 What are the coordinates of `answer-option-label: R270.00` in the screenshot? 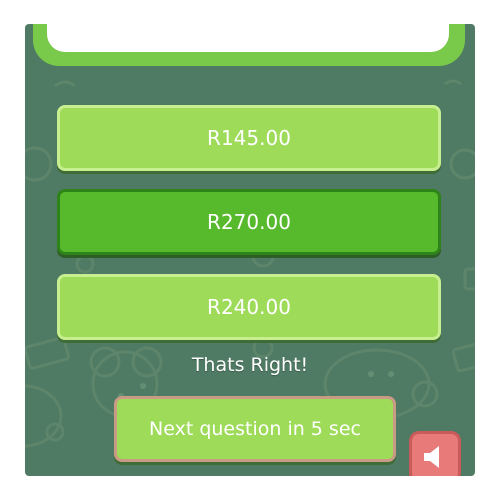 It's located at (249, 222).